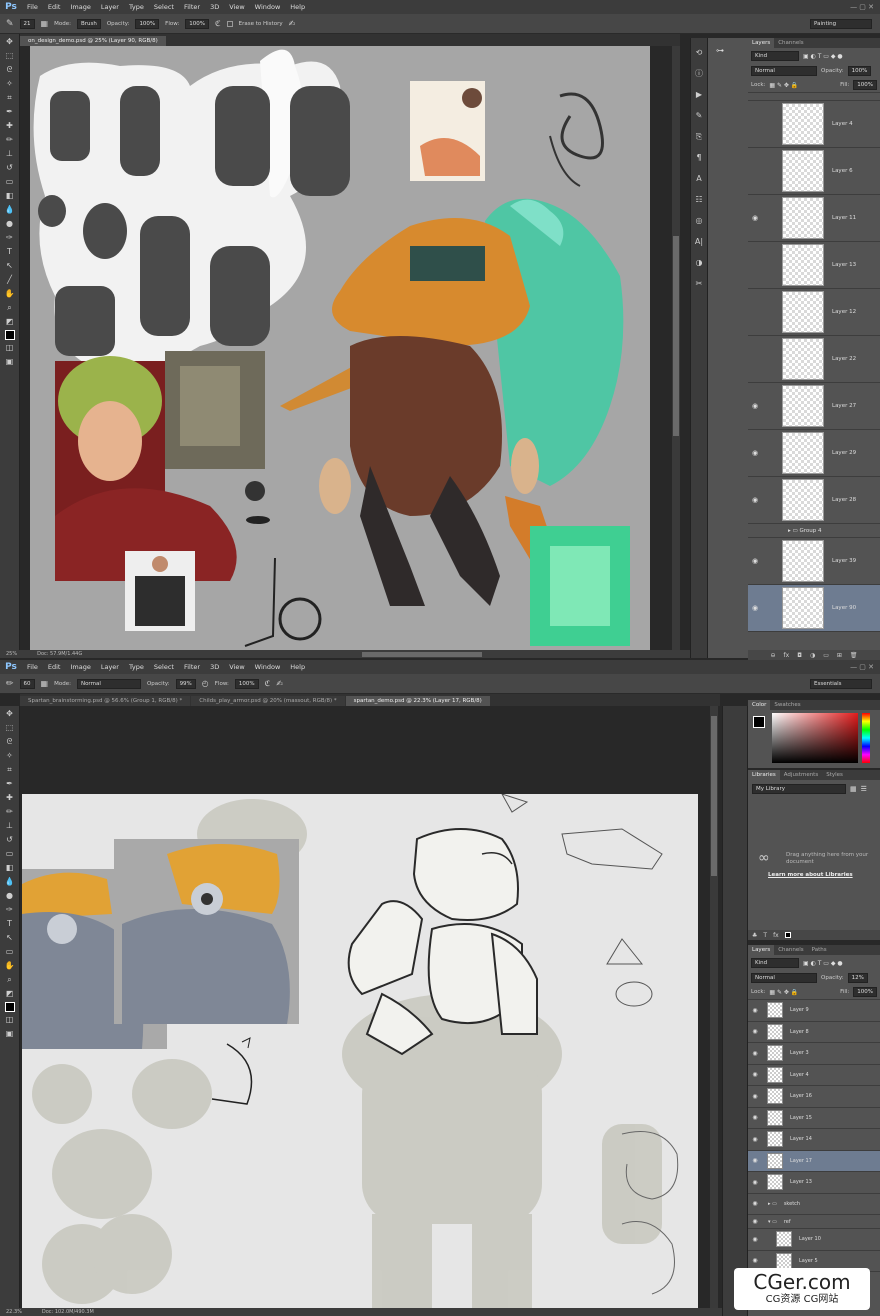 The width and height of the screenshot is (880, 1316). What do you see at coordinates (699, 284) in the screenshot?
I see `tools-icon: ✂` at bounding box center [699, 284].